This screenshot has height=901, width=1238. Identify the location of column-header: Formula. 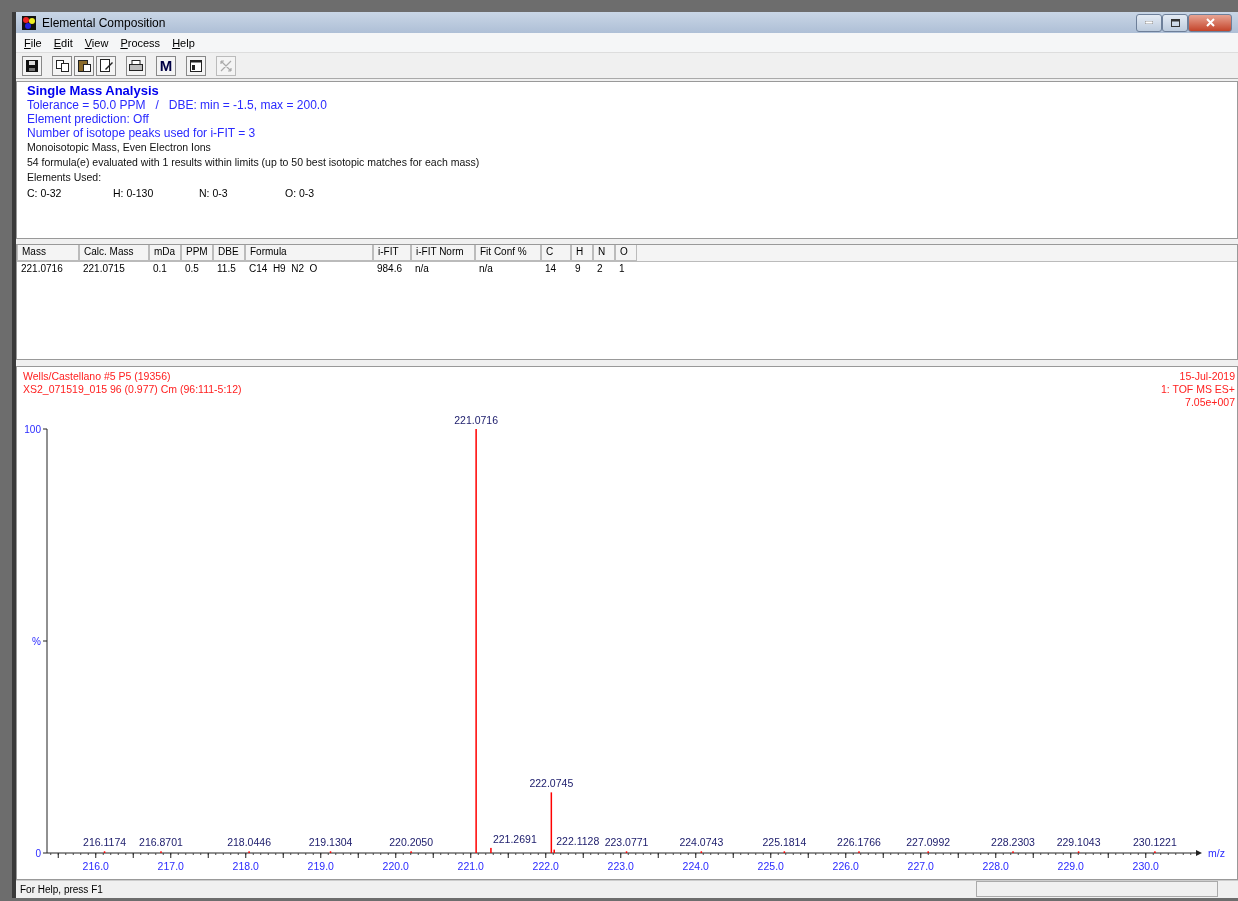
(309, 253).